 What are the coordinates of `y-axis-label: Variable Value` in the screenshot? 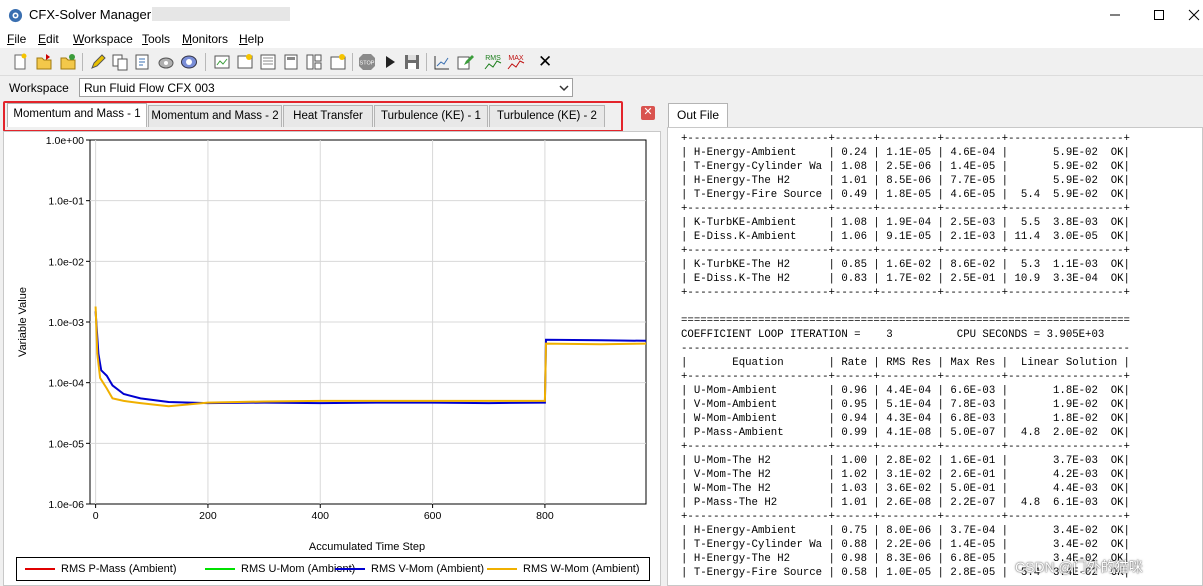 It's located at (23, 322).